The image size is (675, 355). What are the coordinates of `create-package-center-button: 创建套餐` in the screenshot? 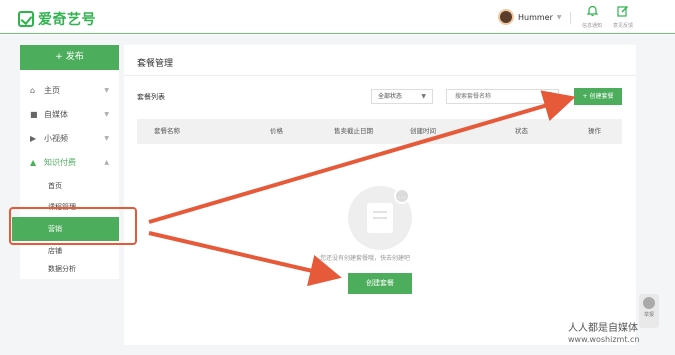 It's located at (380, 283).